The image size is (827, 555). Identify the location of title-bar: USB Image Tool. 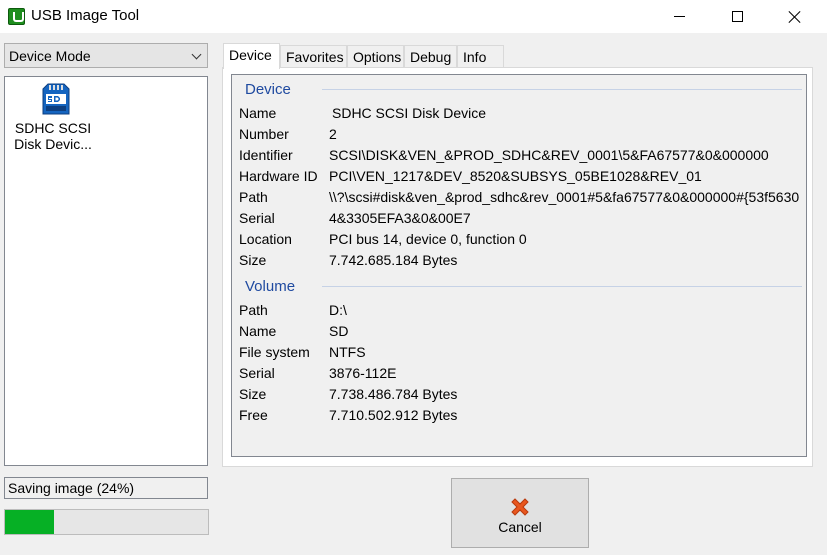
(413, 16).